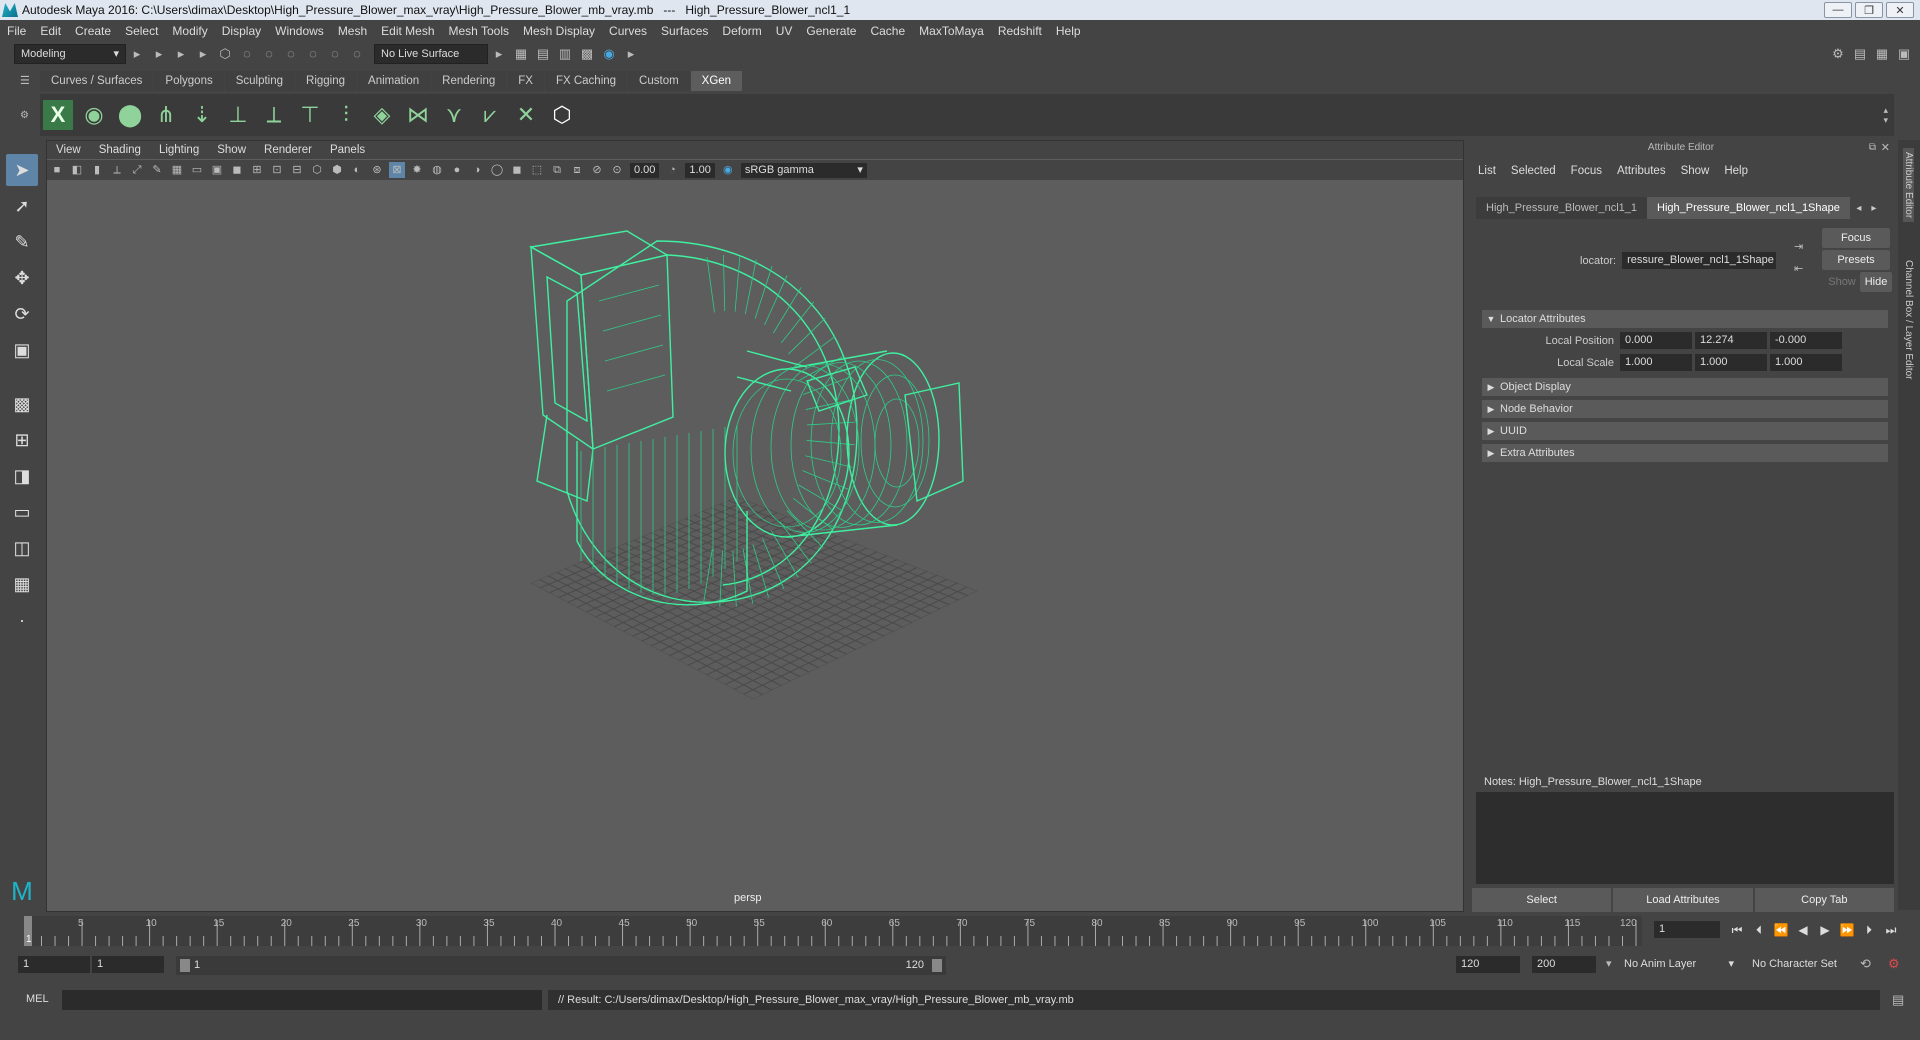 The width and height of the screenshot is (1920, 1040). Describe the element at coordinates (1872, 147) in the screenshot. I see `float-panel-icon: ⧉` at that location.